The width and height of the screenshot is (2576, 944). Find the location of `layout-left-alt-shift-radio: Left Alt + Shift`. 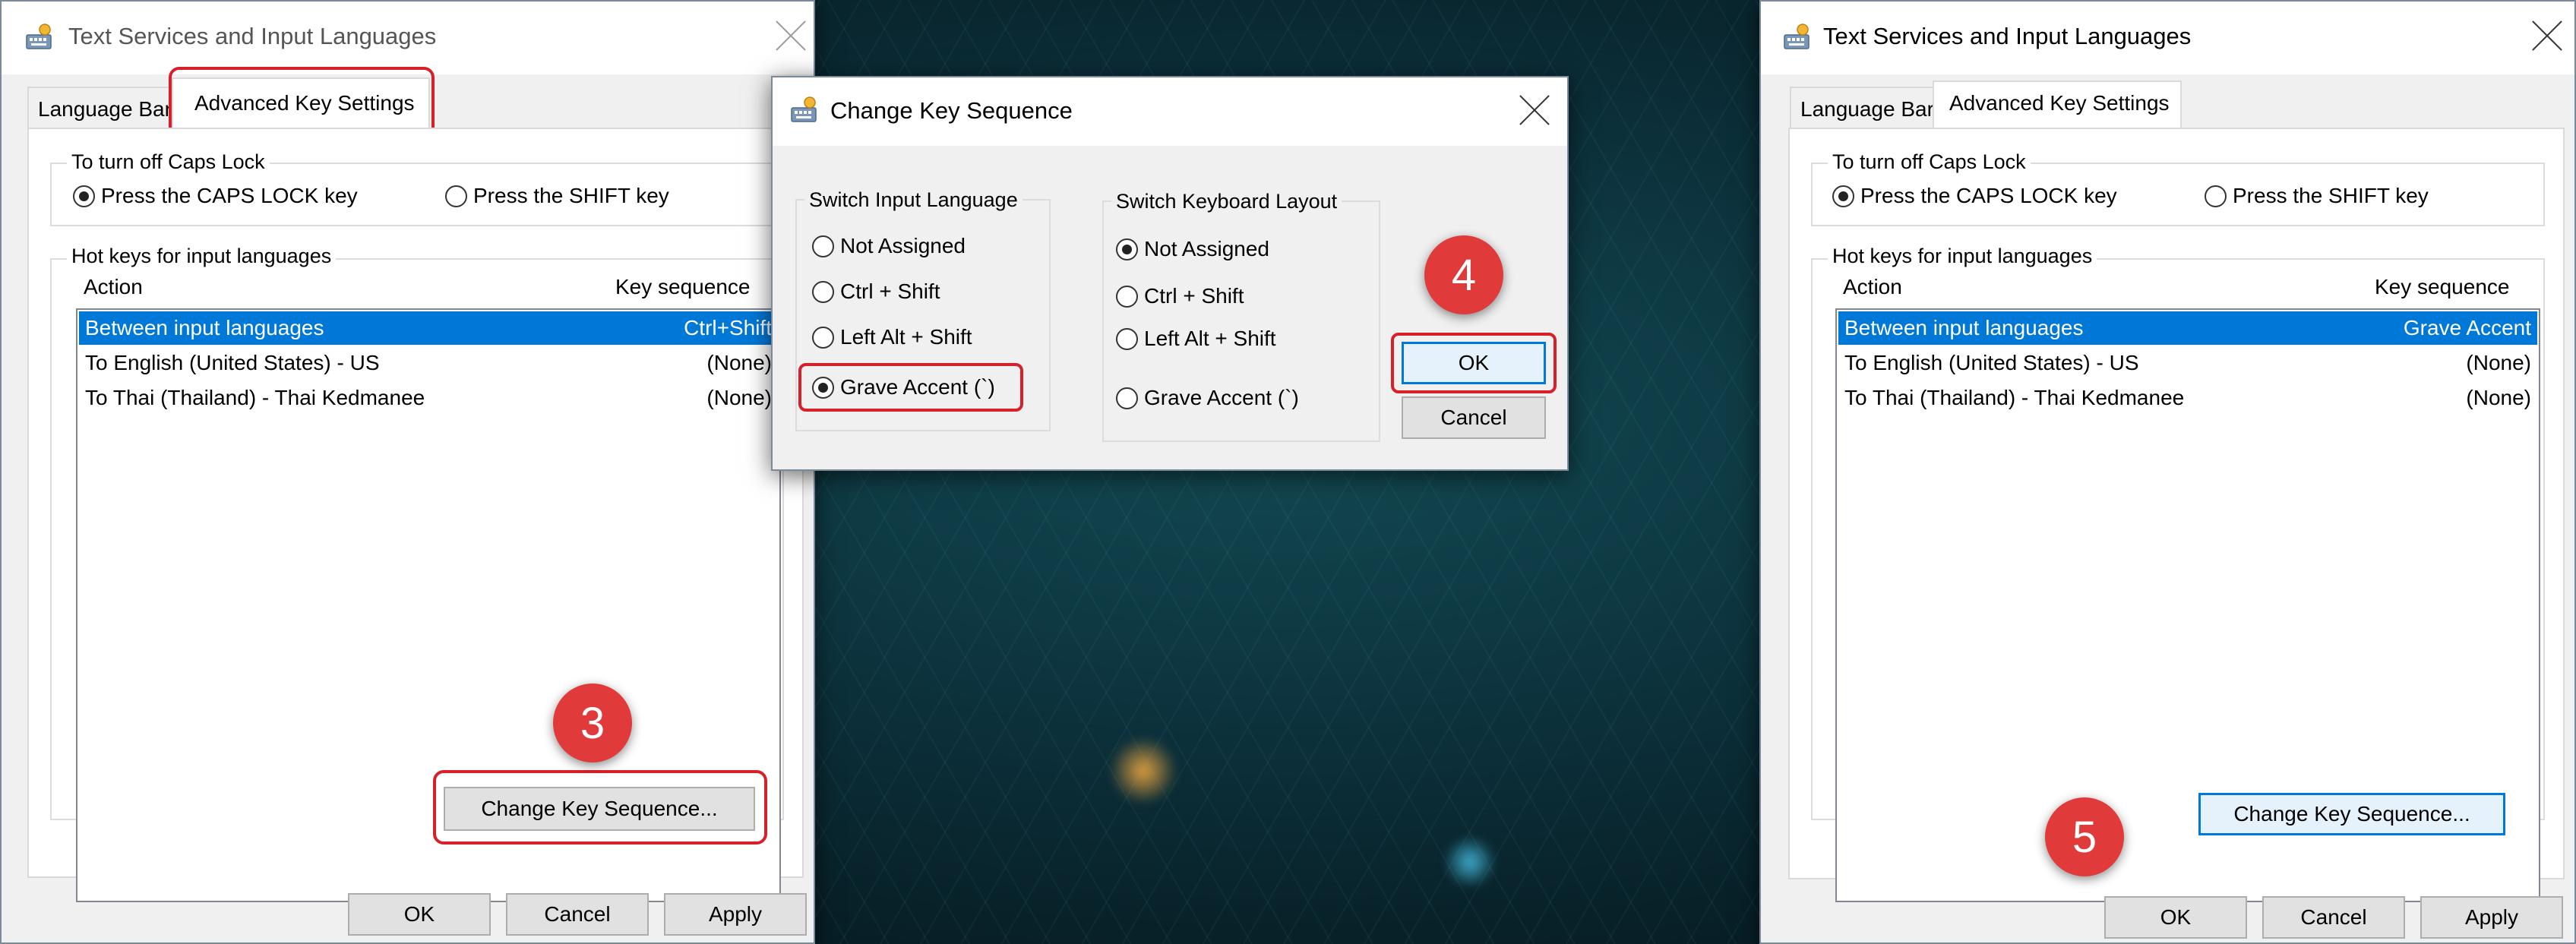

layout-left-alt-shift-radio: Left Alt + Shift is located at coordinates (1196, 339).